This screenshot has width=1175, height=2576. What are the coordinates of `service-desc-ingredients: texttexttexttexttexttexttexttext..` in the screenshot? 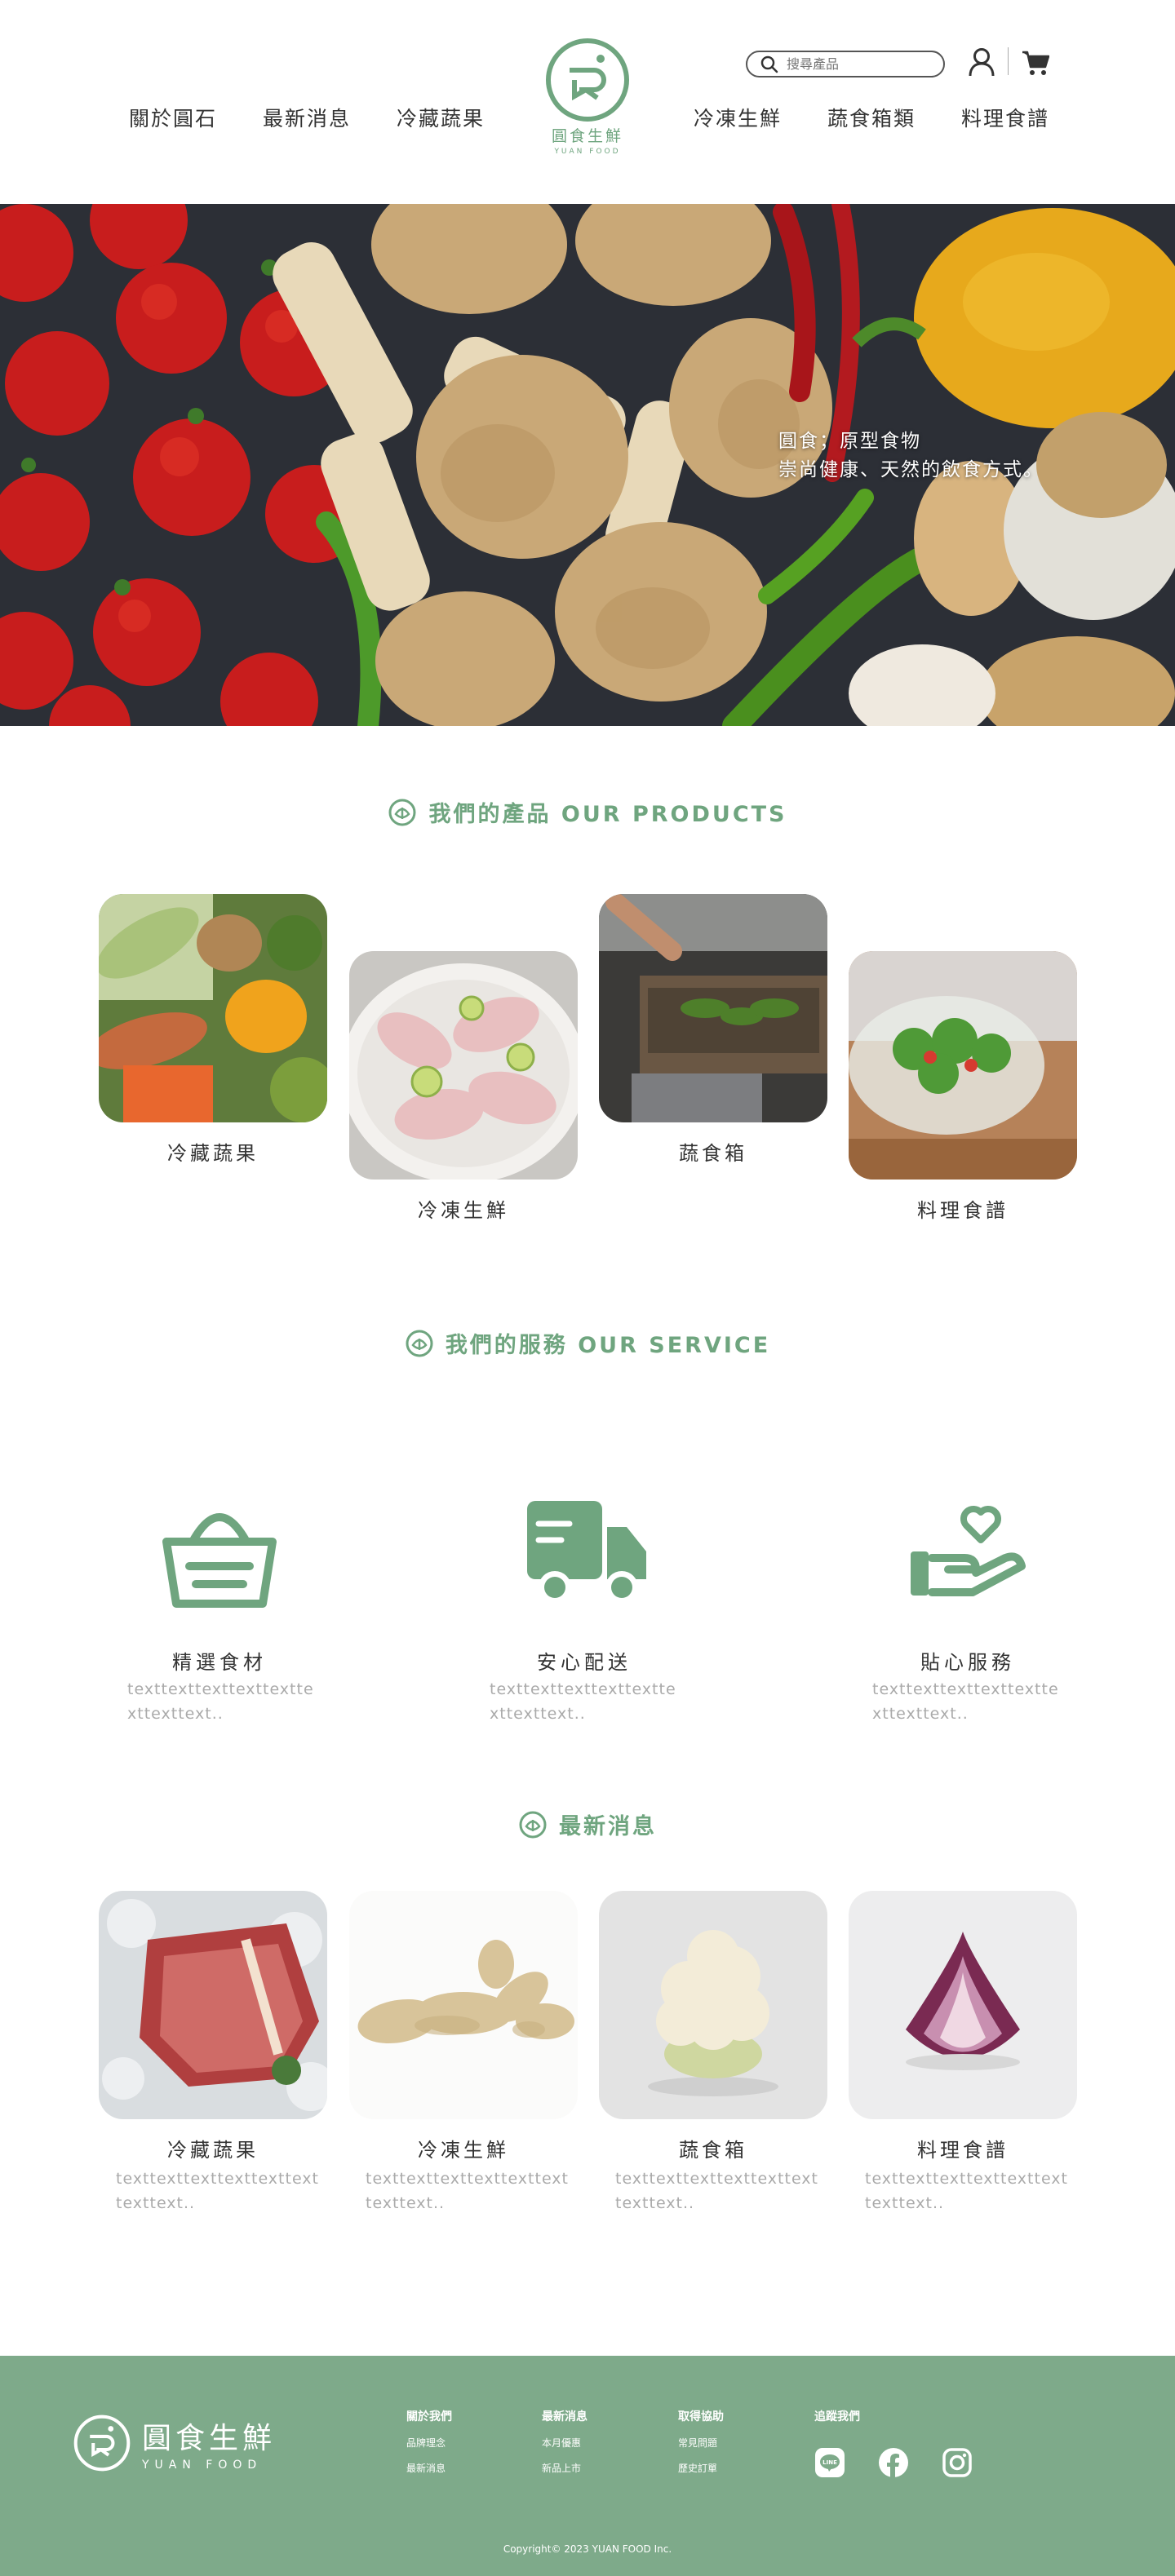 It's located at (220, 1701).